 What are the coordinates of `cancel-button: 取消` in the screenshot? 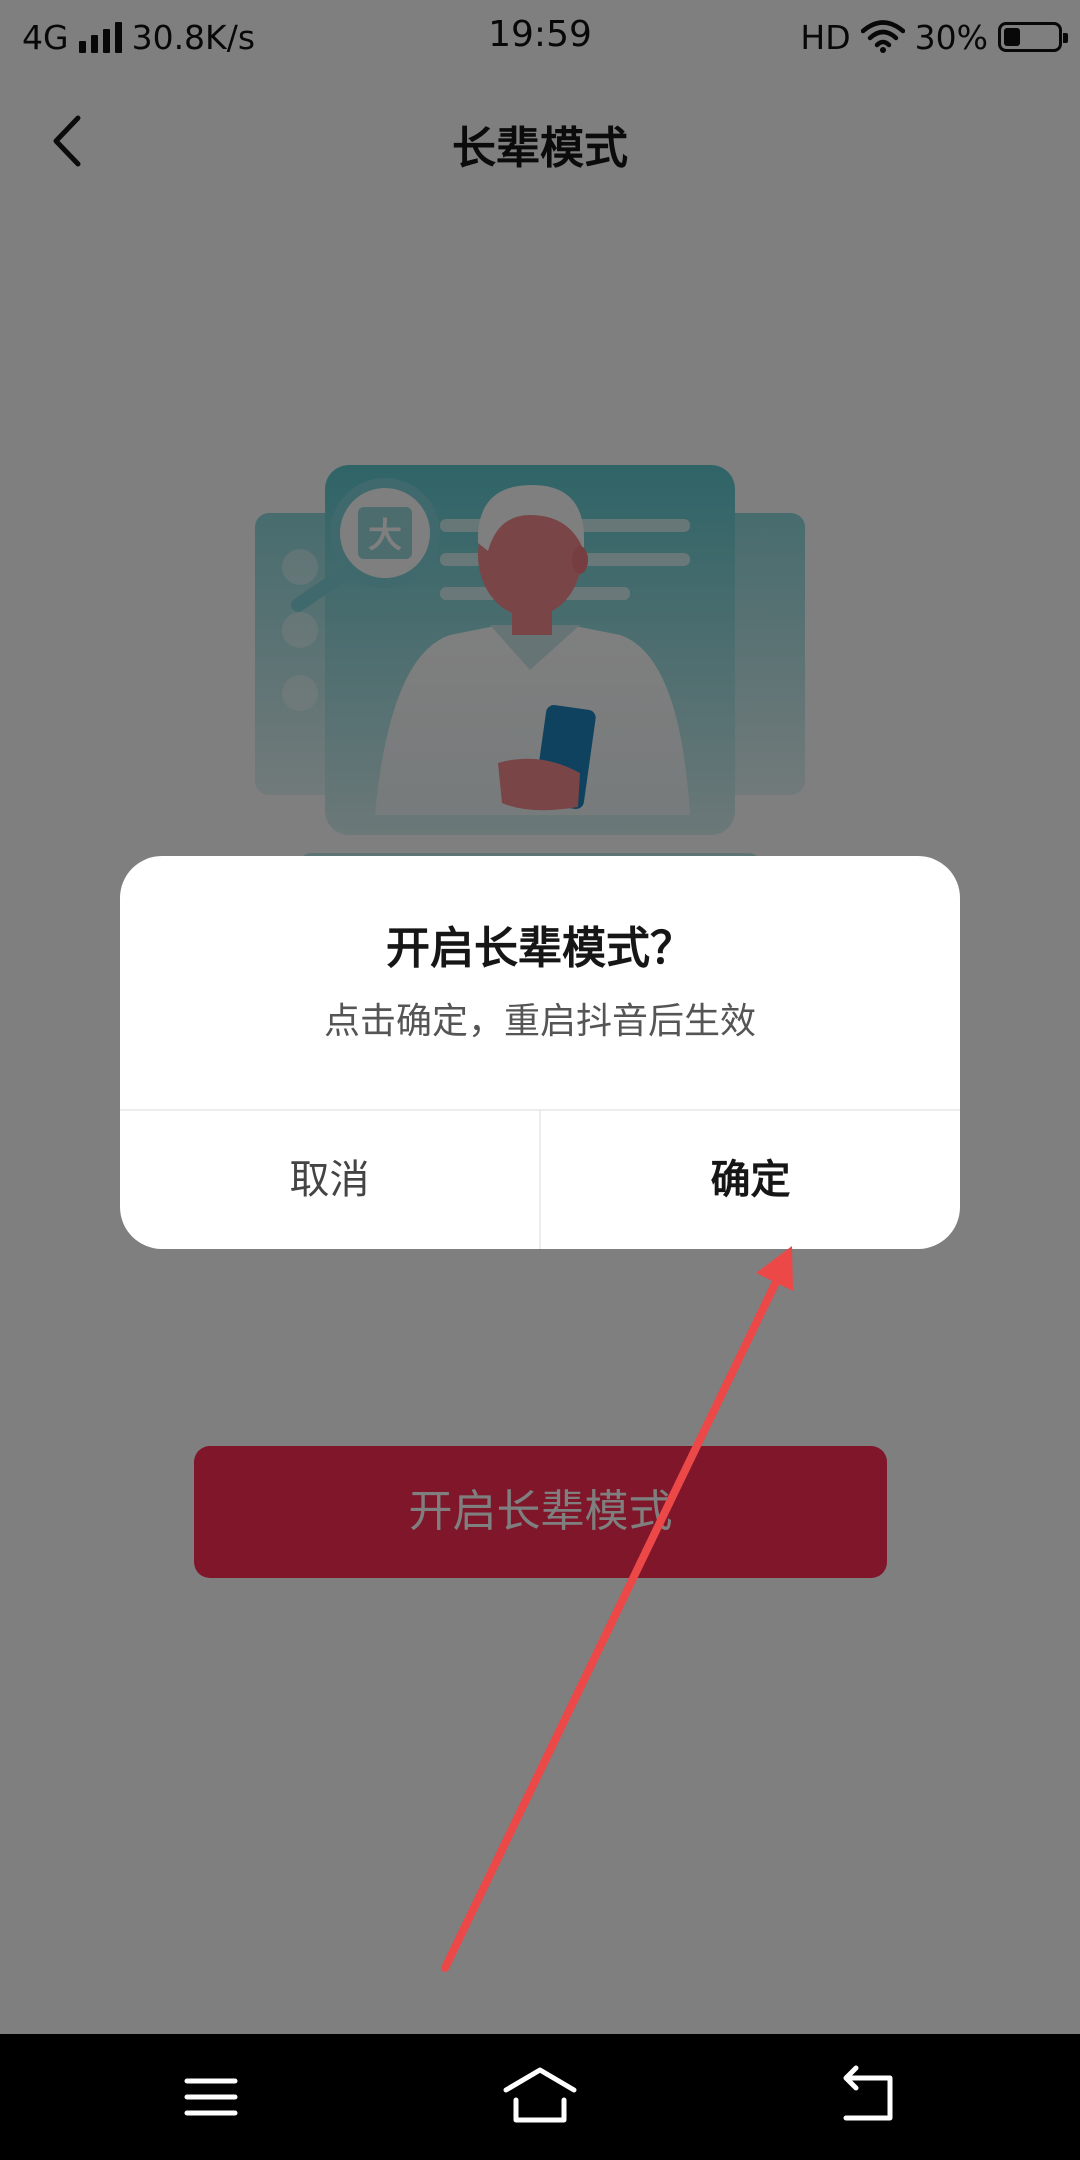 It's located at (329, 1180).